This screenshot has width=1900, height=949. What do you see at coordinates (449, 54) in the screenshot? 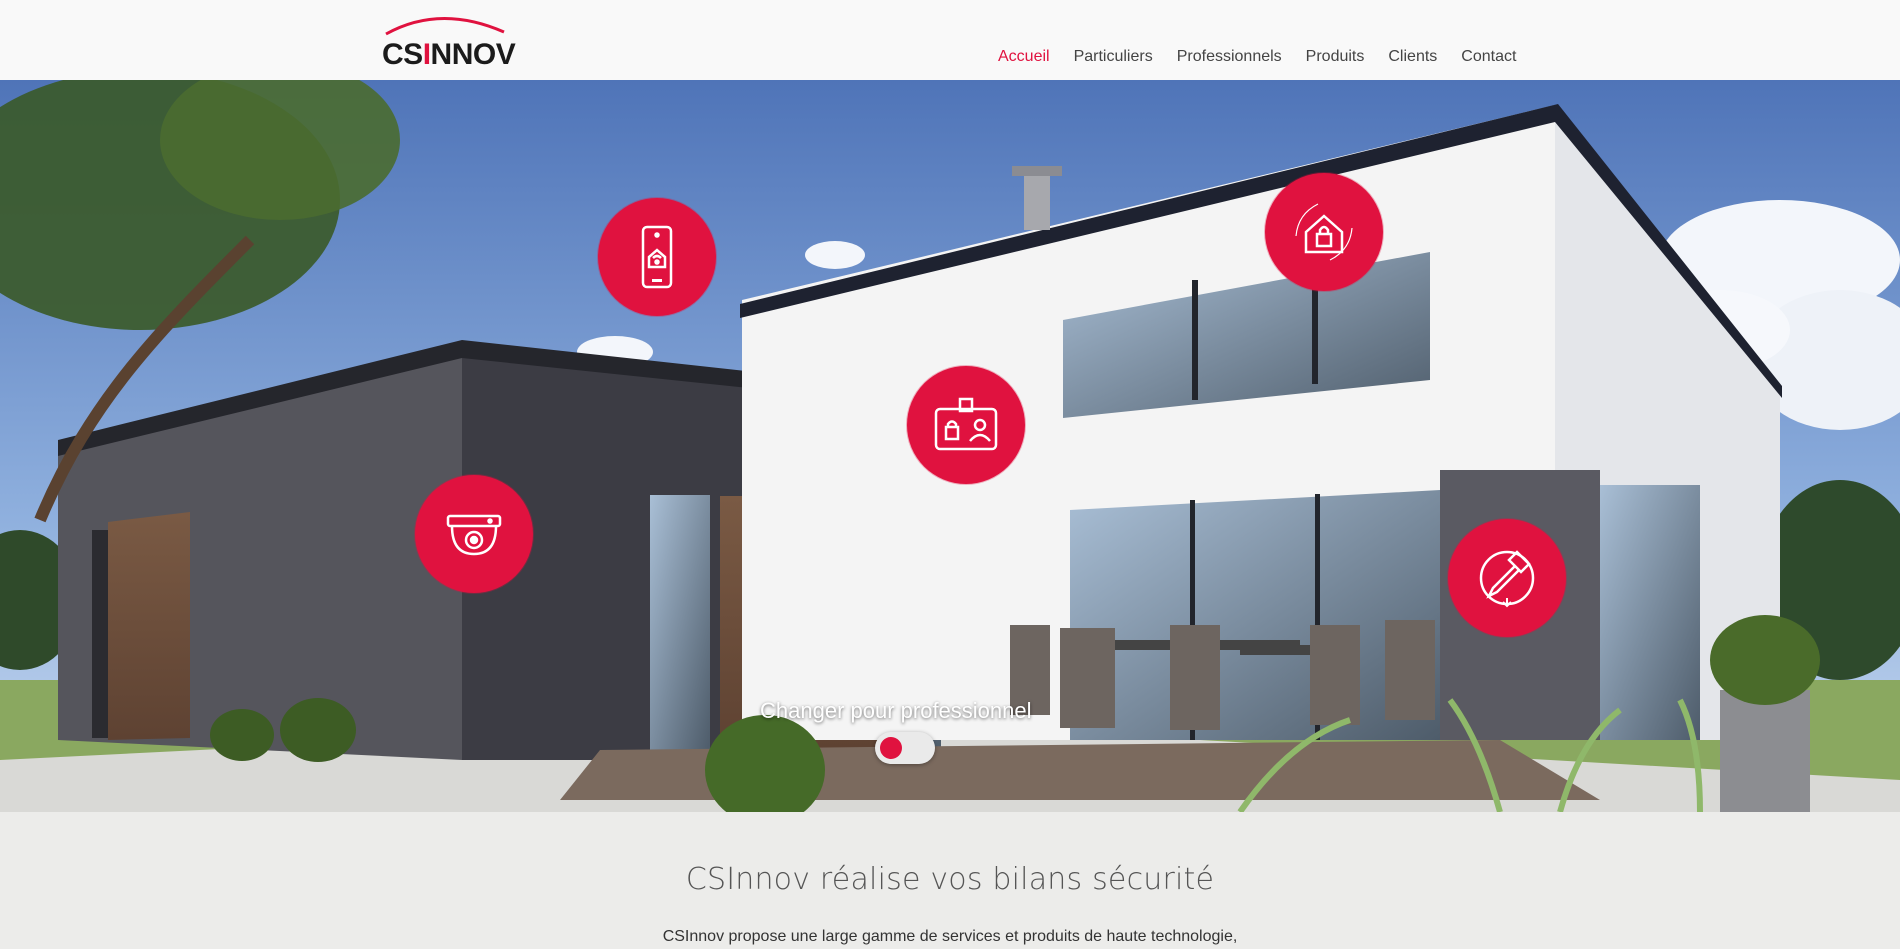
I see `logo-wordmark: CSINNOV` at bounding box center [449, 54].